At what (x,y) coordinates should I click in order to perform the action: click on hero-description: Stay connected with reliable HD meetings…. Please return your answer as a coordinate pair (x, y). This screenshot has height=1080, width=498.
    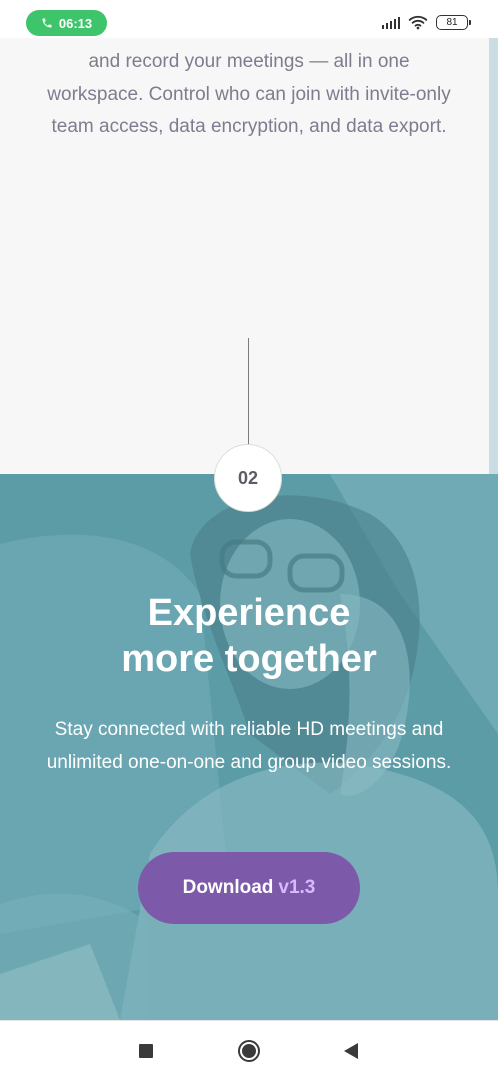
    Looking at the image, I should click on (249, 746).